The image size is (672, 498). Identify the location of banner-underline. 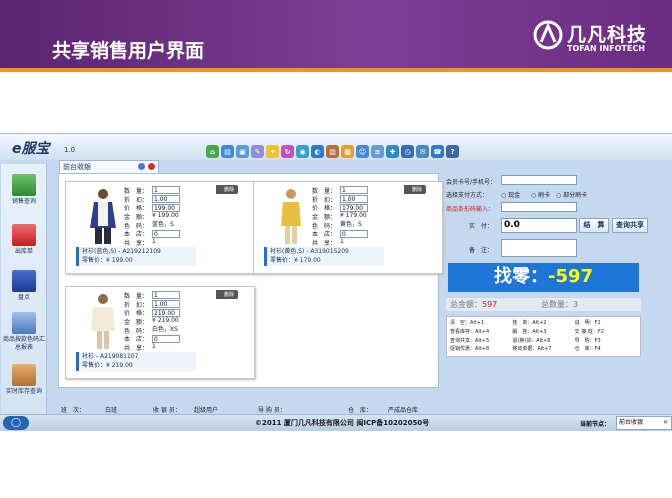
(336, 70).